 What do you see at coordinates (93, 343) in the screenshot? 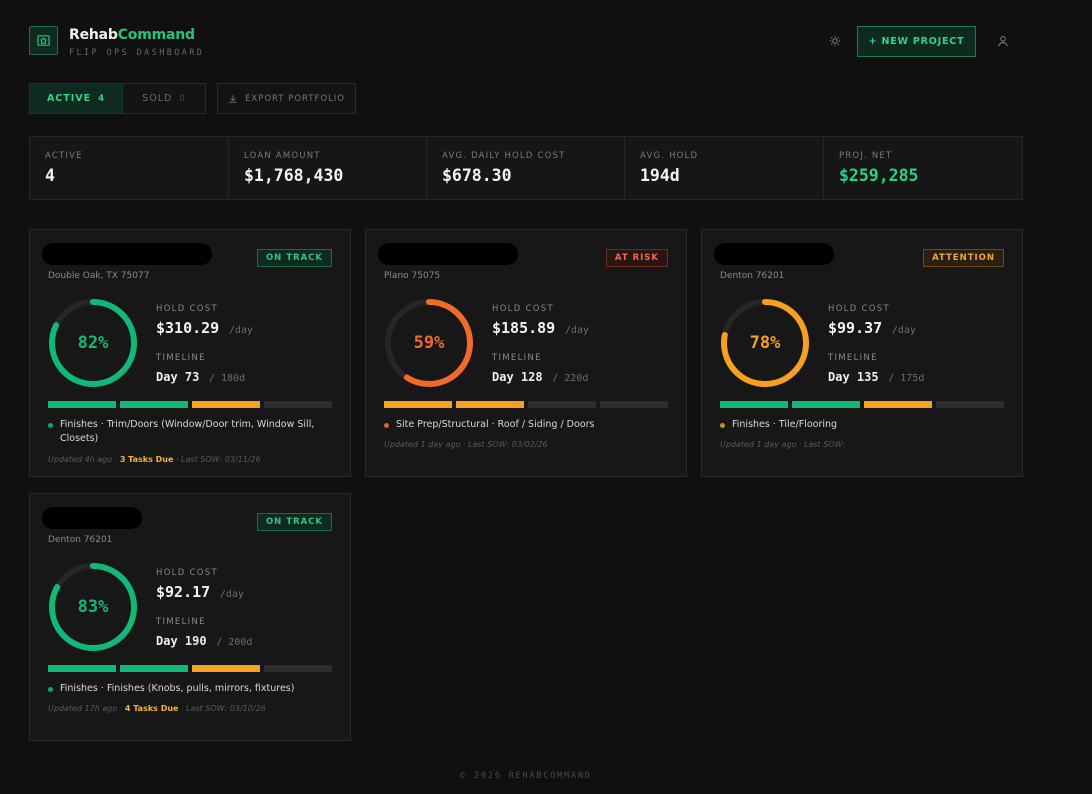
I see `progress-percent: 82%` at bounding box center [93, 343].